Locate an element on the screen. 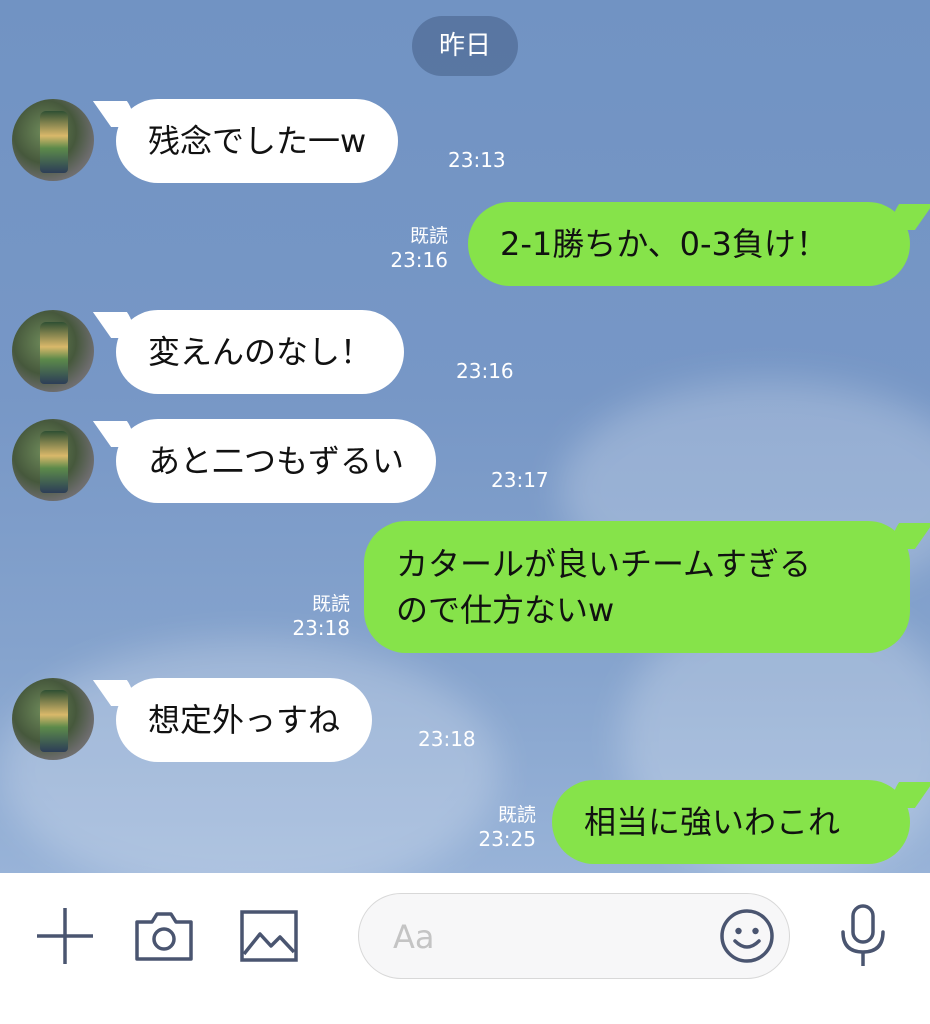 The height and width of the screenshot is (1024, 930). message-text: 2-1勝ちか、0-3負け！ is located at coordinates (664, 244).